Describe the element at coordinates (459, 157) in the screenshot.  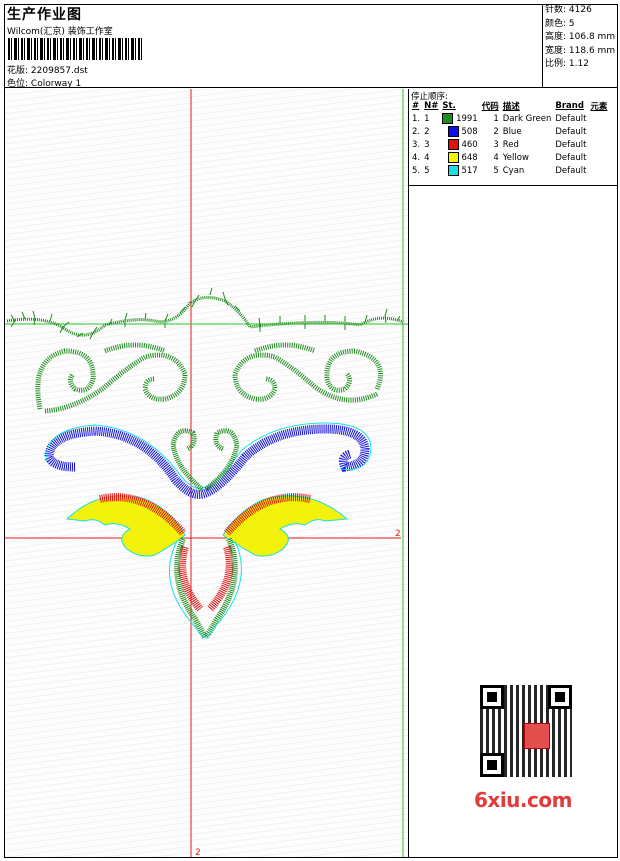
I see `row-stitches: 648` at that location.